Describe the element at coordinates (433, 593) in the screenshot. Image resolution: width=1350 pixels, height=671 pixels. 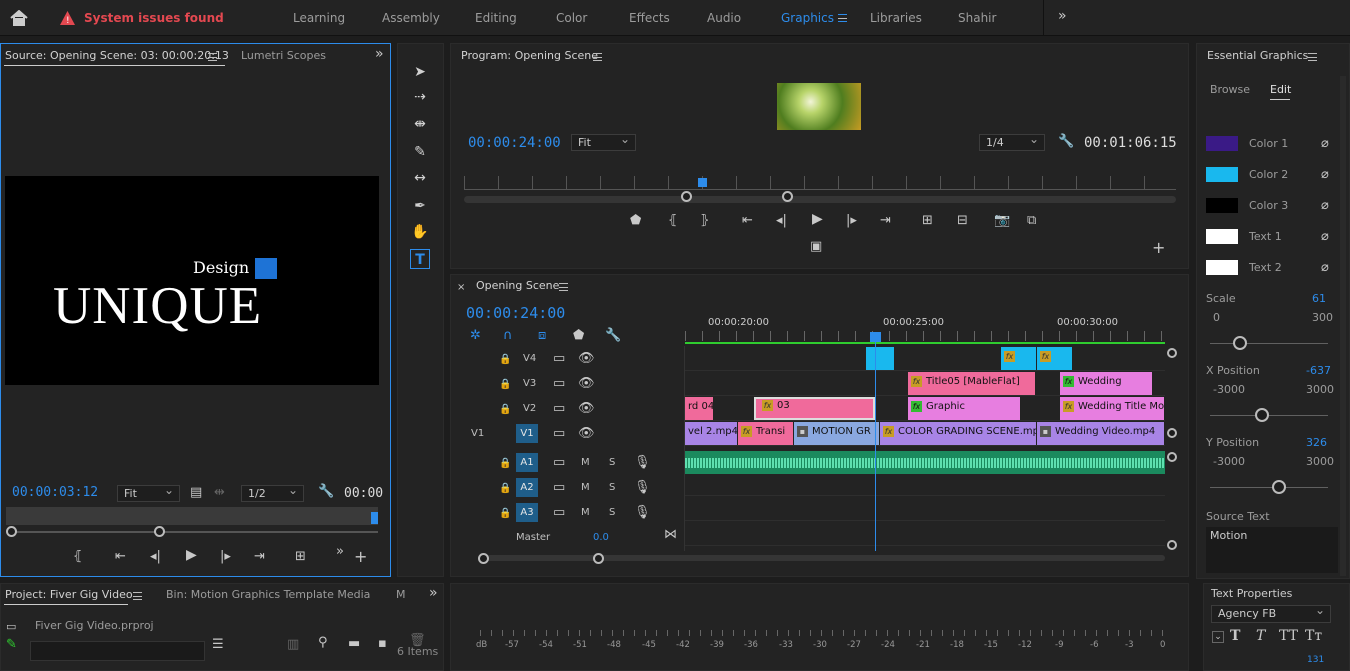
I see `project-overflow-icon: »` at that location.